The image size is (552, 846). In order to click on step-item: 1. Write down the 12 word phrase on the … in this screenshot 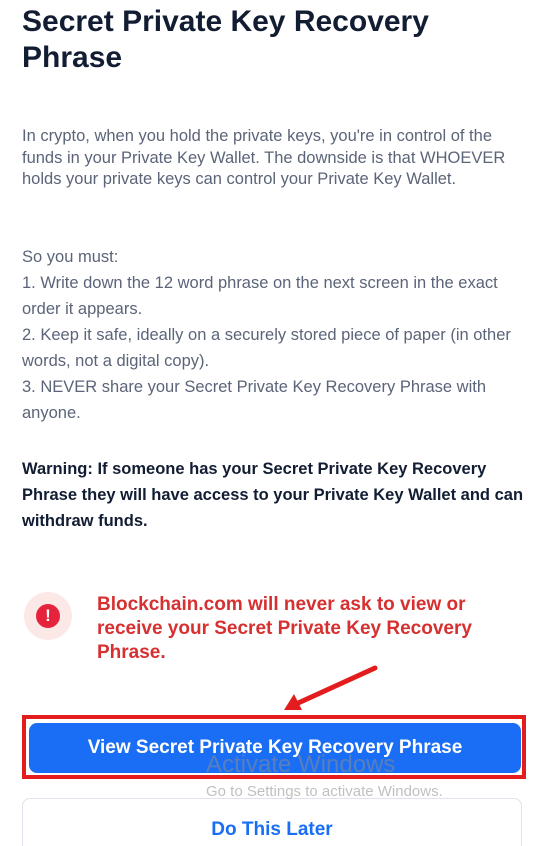, I will do `click(260, 296)`.